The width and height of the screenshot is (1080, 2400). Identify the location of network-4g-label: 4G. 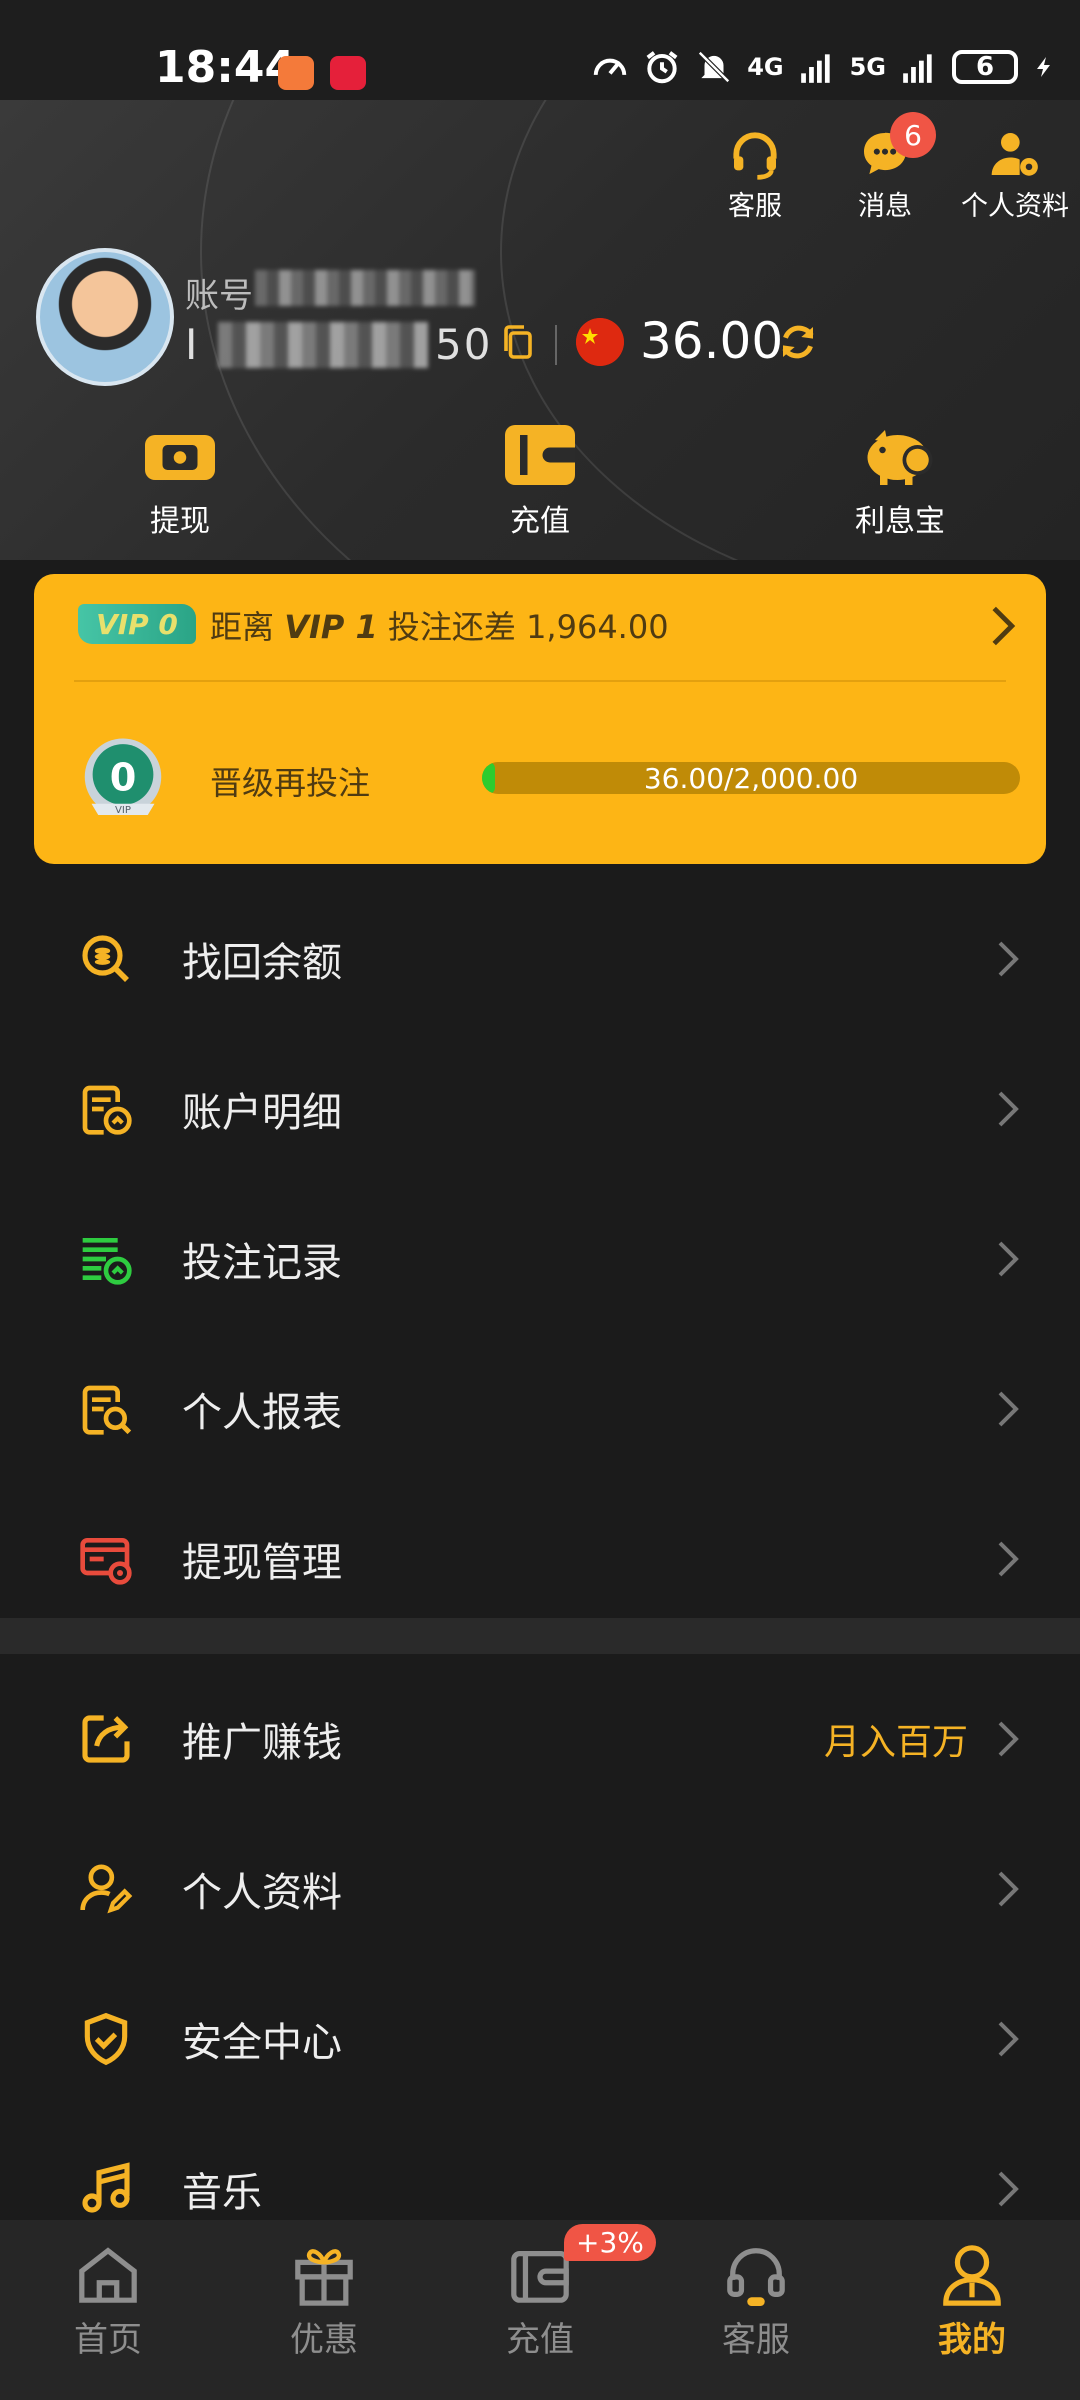
(765, 67).